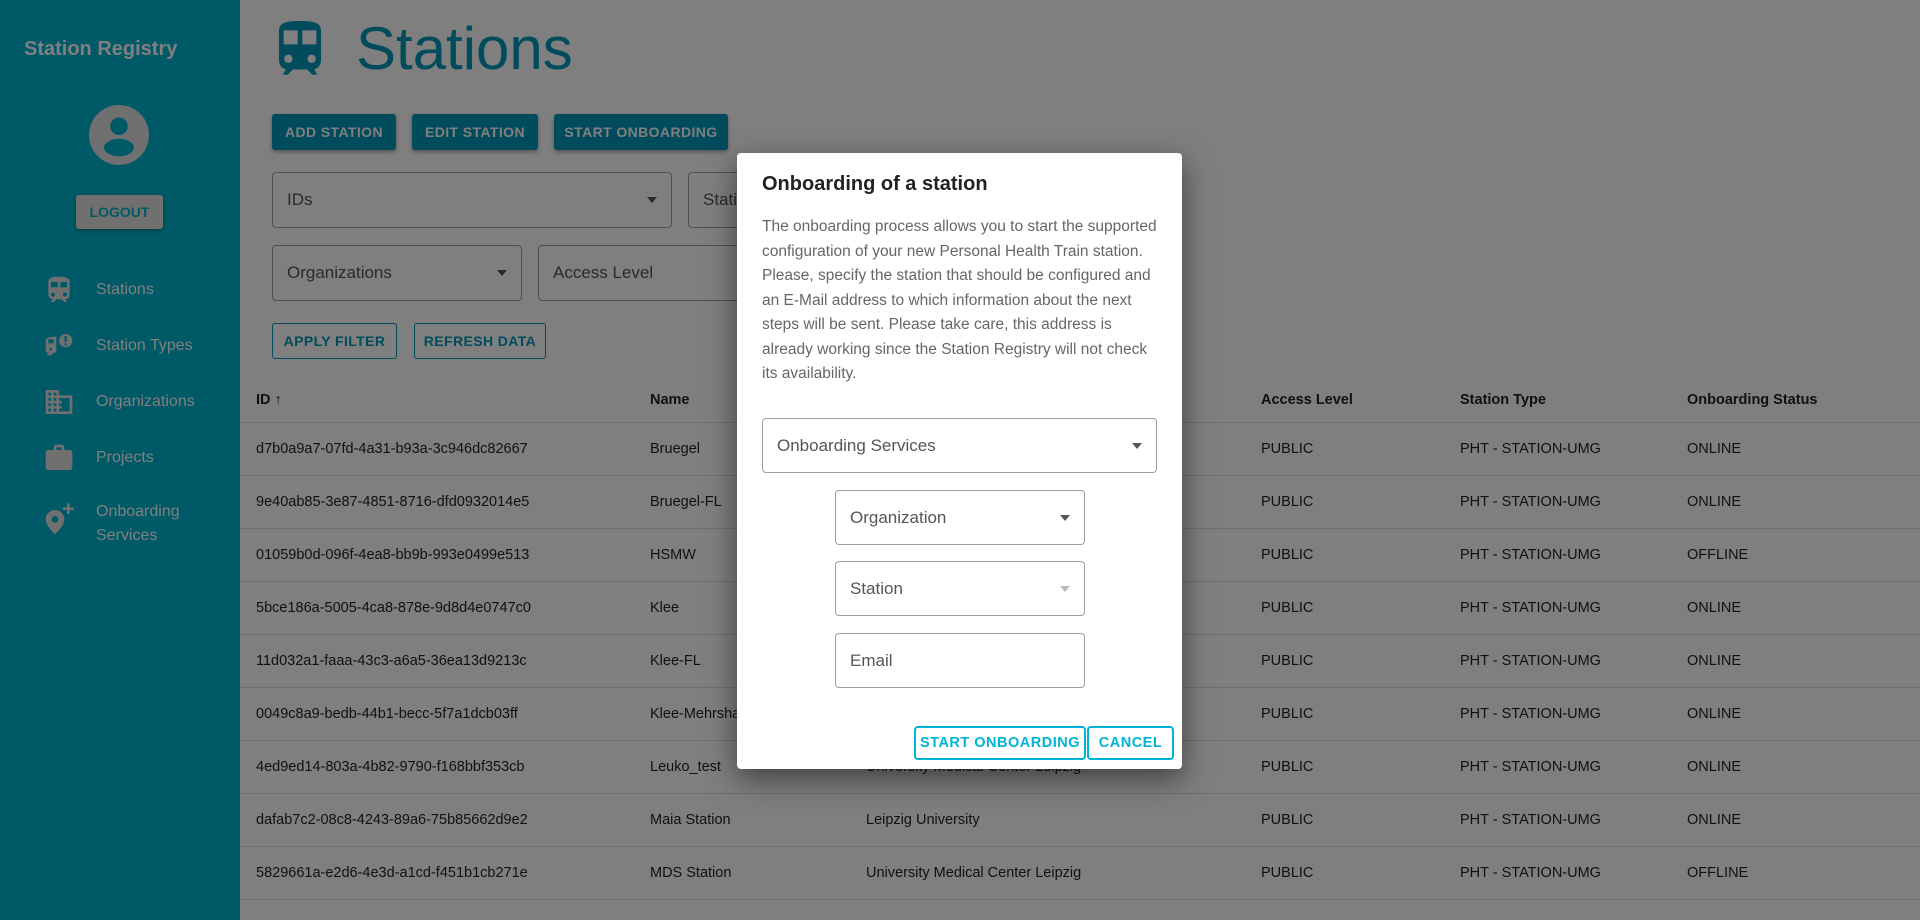 The height and width of the screenshot is (920, 1920). Describe the element at coordinates (960, 588) in the screenshot. I see `station-select: Station` at that location.